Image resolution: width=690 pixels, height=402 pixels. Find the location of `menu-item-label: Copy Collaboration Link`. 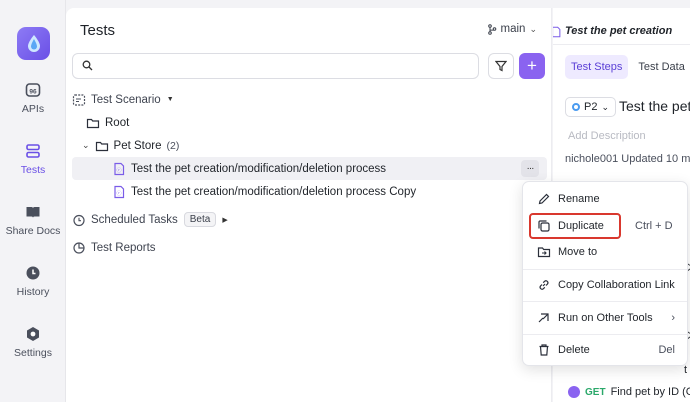

menu-item-label: Copy Collaboration Link is located at coordinates (616, 285).